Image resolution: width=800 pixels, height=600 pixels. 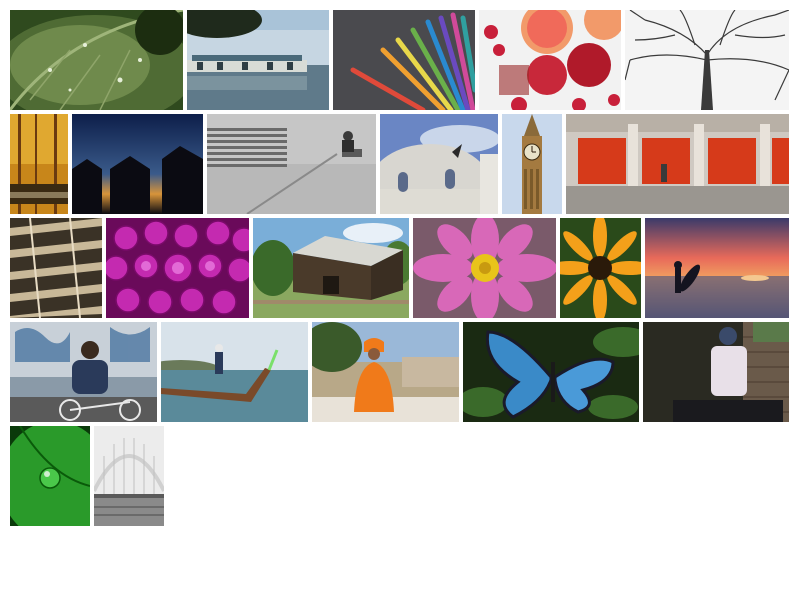 What do you see at coordinates (484, 268) in the screenshot?
I see `photo-pink-cosmos-flower` at bounding box center [484, 268].